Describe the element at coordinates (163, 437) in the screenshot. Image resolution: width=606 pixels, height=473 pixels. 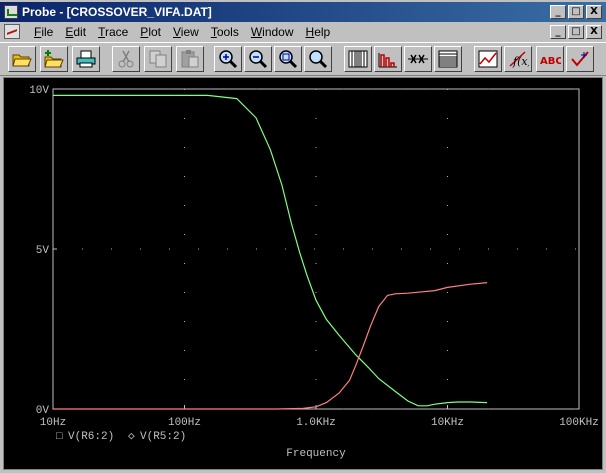
I see `legend-label-2: V(R5:2)` at that location.